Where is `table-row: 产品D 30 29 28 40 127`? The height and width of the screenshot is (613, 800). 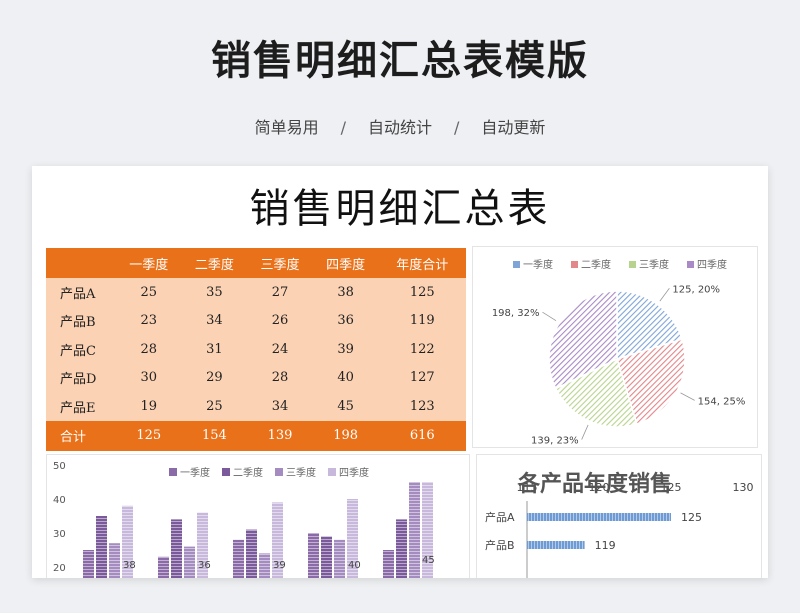
table-row: 产品D 30 29 28 40 127 is located at coordinates (256, 377).